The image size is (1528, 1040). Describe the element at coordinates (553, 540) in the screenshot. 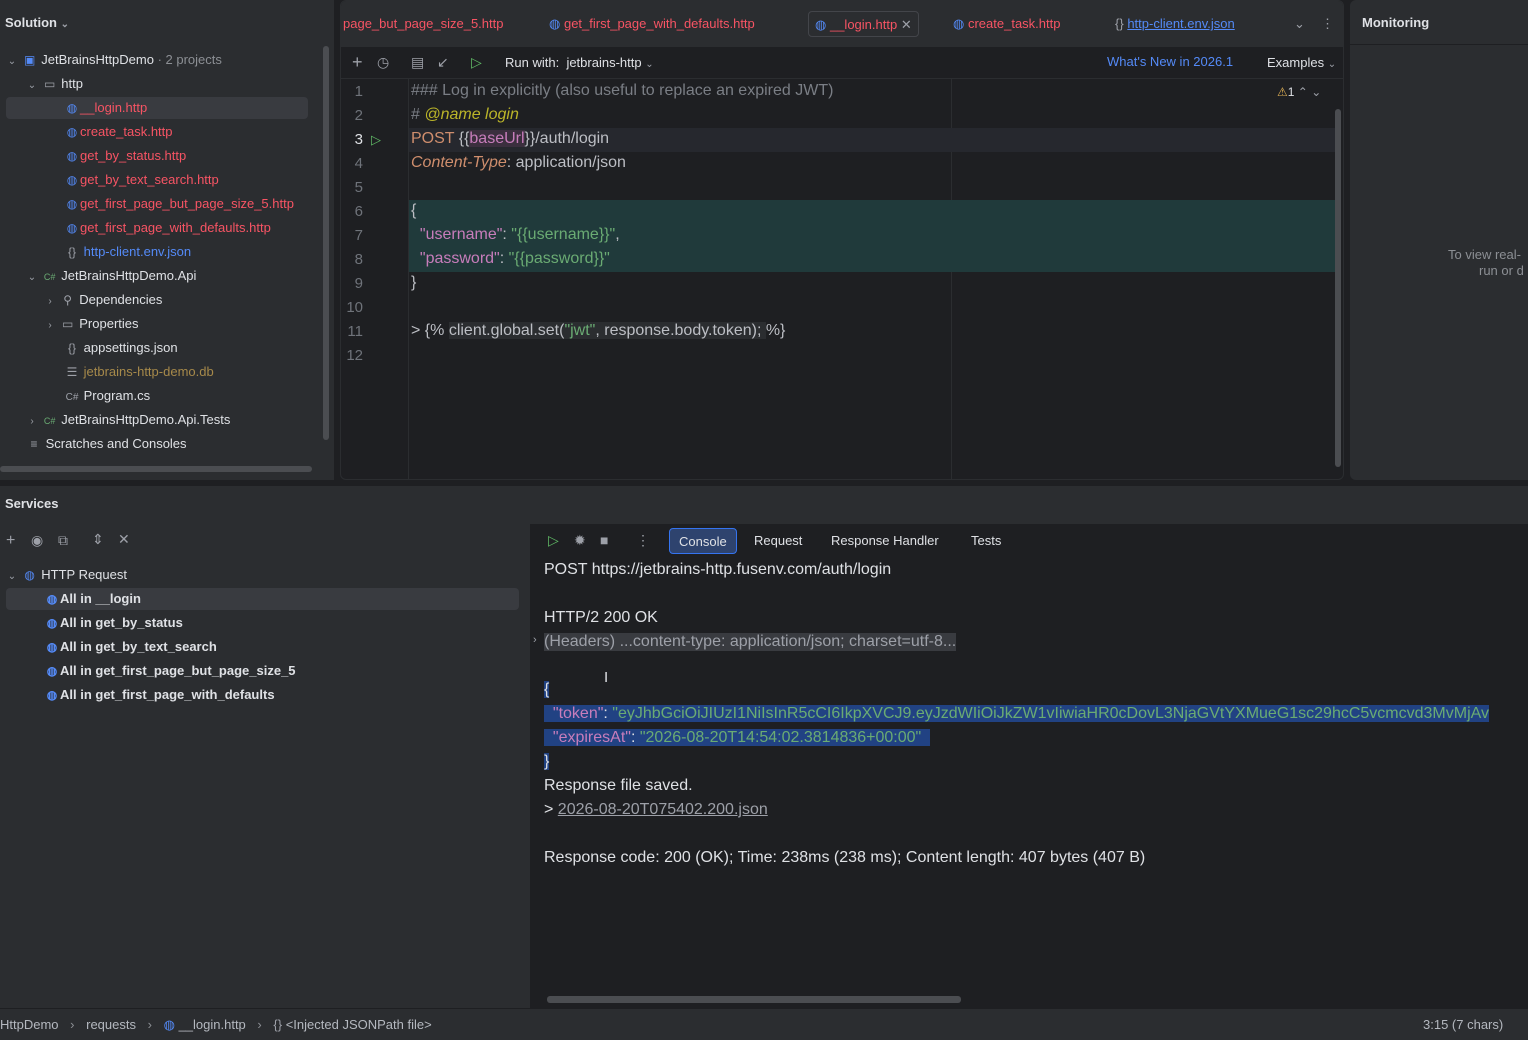

I see `rerun-icon: ▷` at that location.